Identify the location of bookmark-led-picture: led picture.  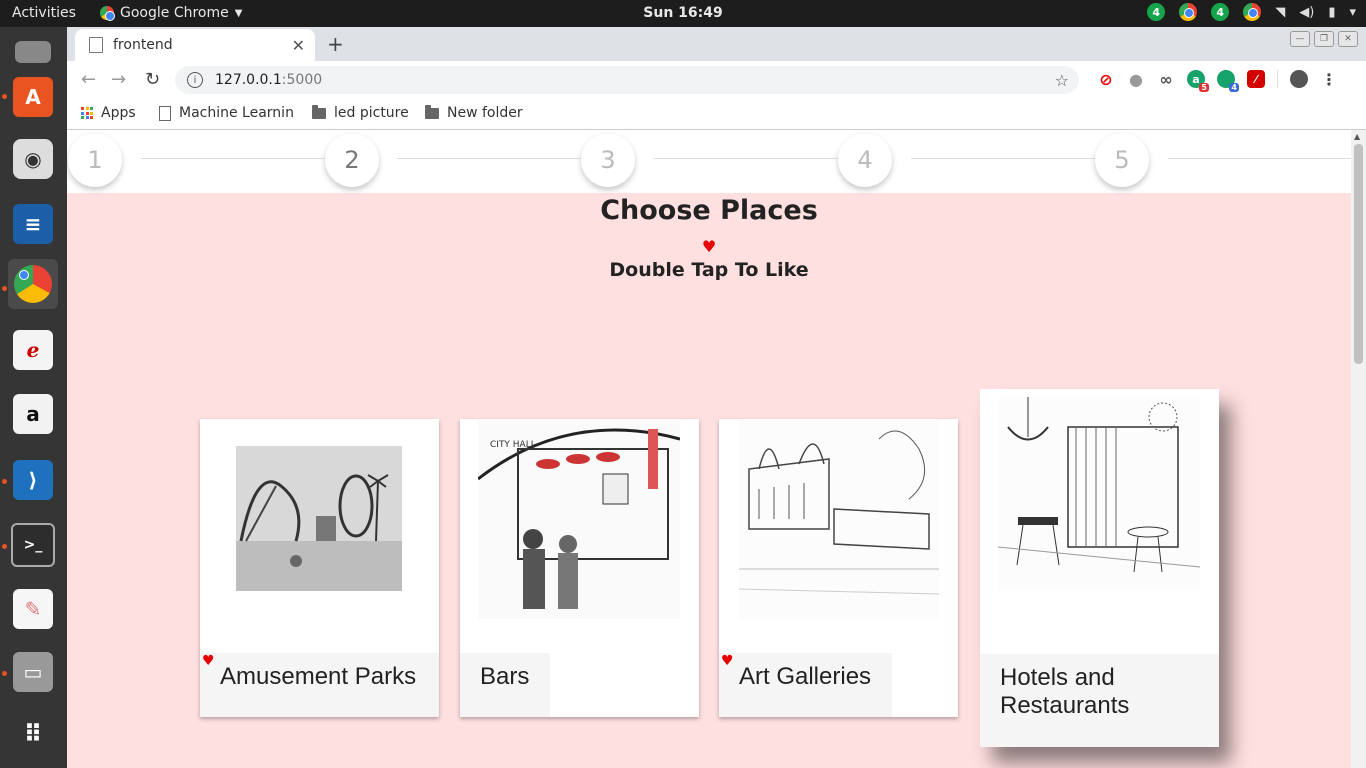
(360, 112).